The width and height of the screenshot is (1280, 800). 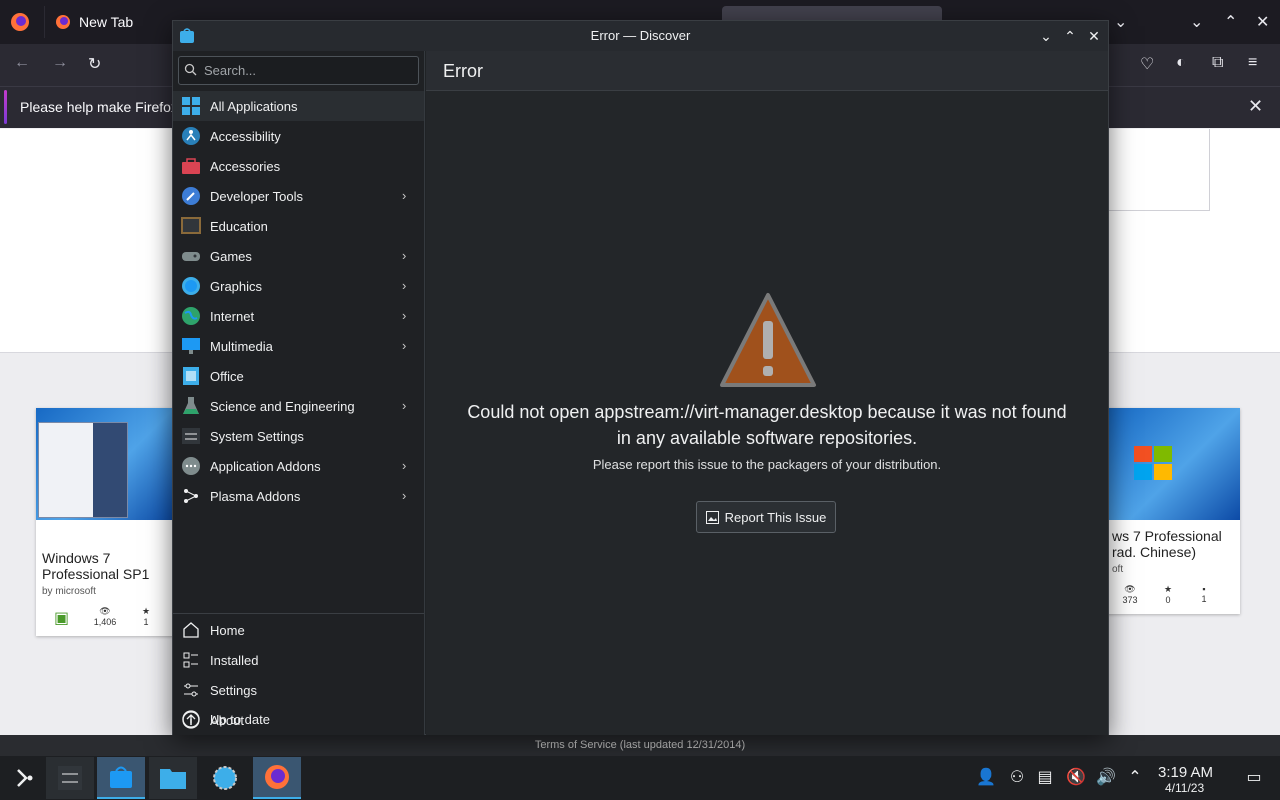 What do you see at coordinates (298, 436) in the screenshot?
I see `category-system-settings: System Settings` at bounding box center [298, 436].